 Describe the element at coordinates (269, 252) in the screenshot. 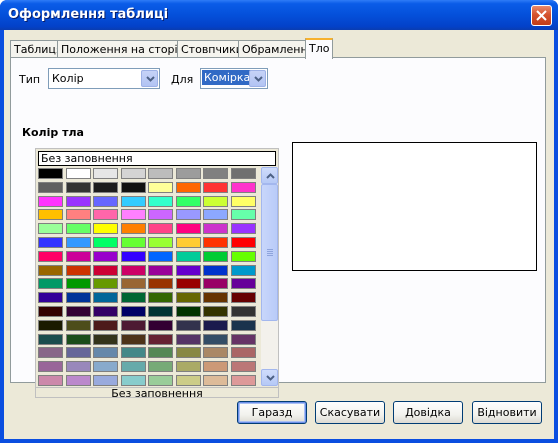

I see `scroll-thumb` at that location.